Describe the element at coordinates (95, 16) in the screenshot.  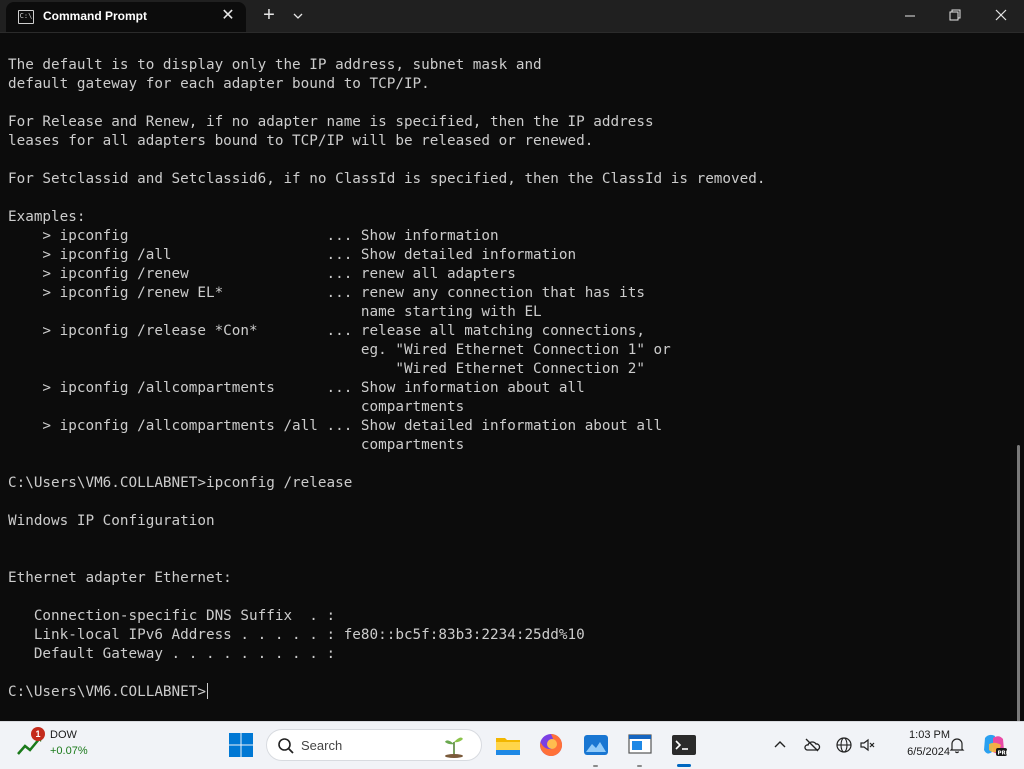
I see `tab-title: Command Prompt` at that location.